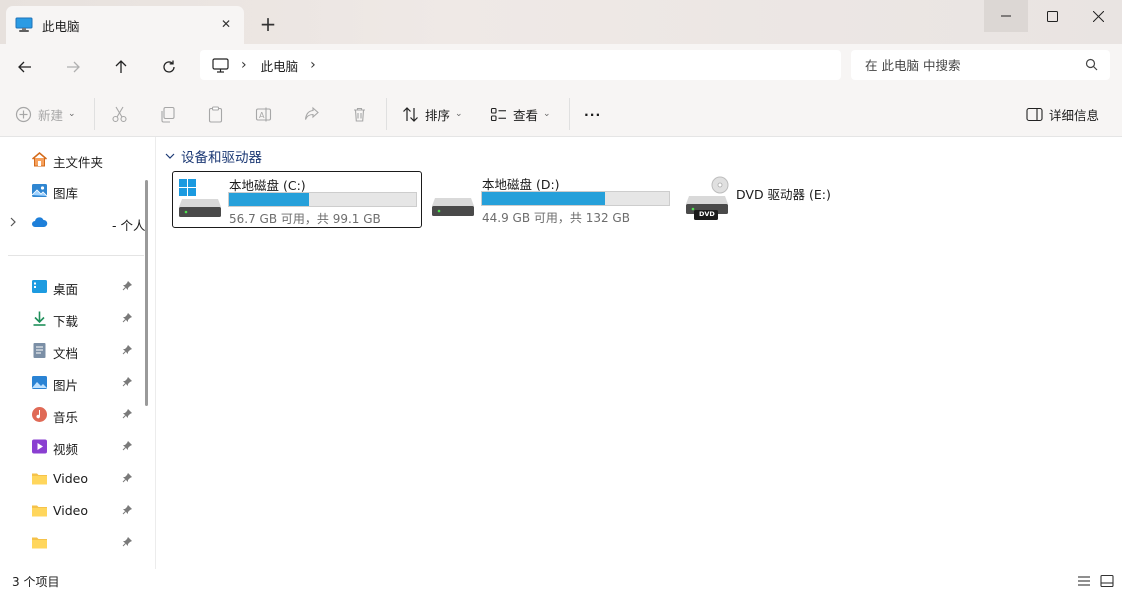 Image resolution: width=1122 pixels, height=592 pixels. I want to click on minimize-button, so click(1006, 16).